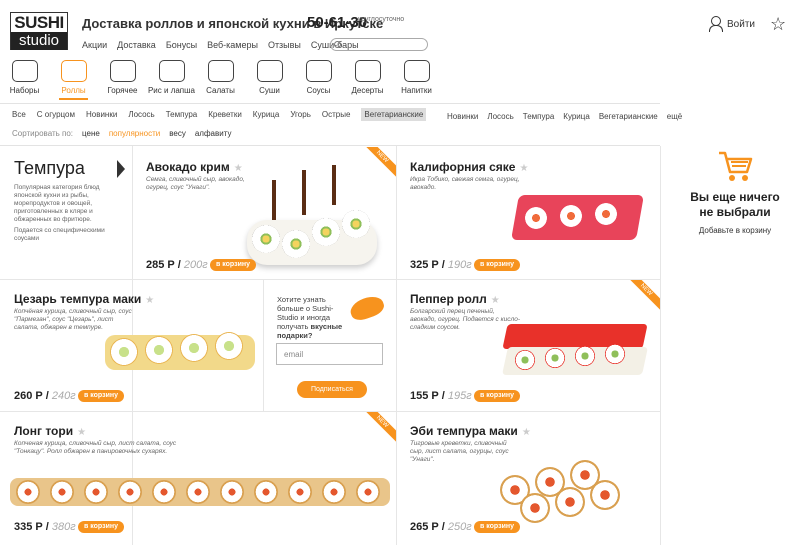 The image size is (800, 545). What do you see at coordinates (332, 389) in the screenshot?
I see `subscribe-button: Подписаться` at bounding box center [332, 389].